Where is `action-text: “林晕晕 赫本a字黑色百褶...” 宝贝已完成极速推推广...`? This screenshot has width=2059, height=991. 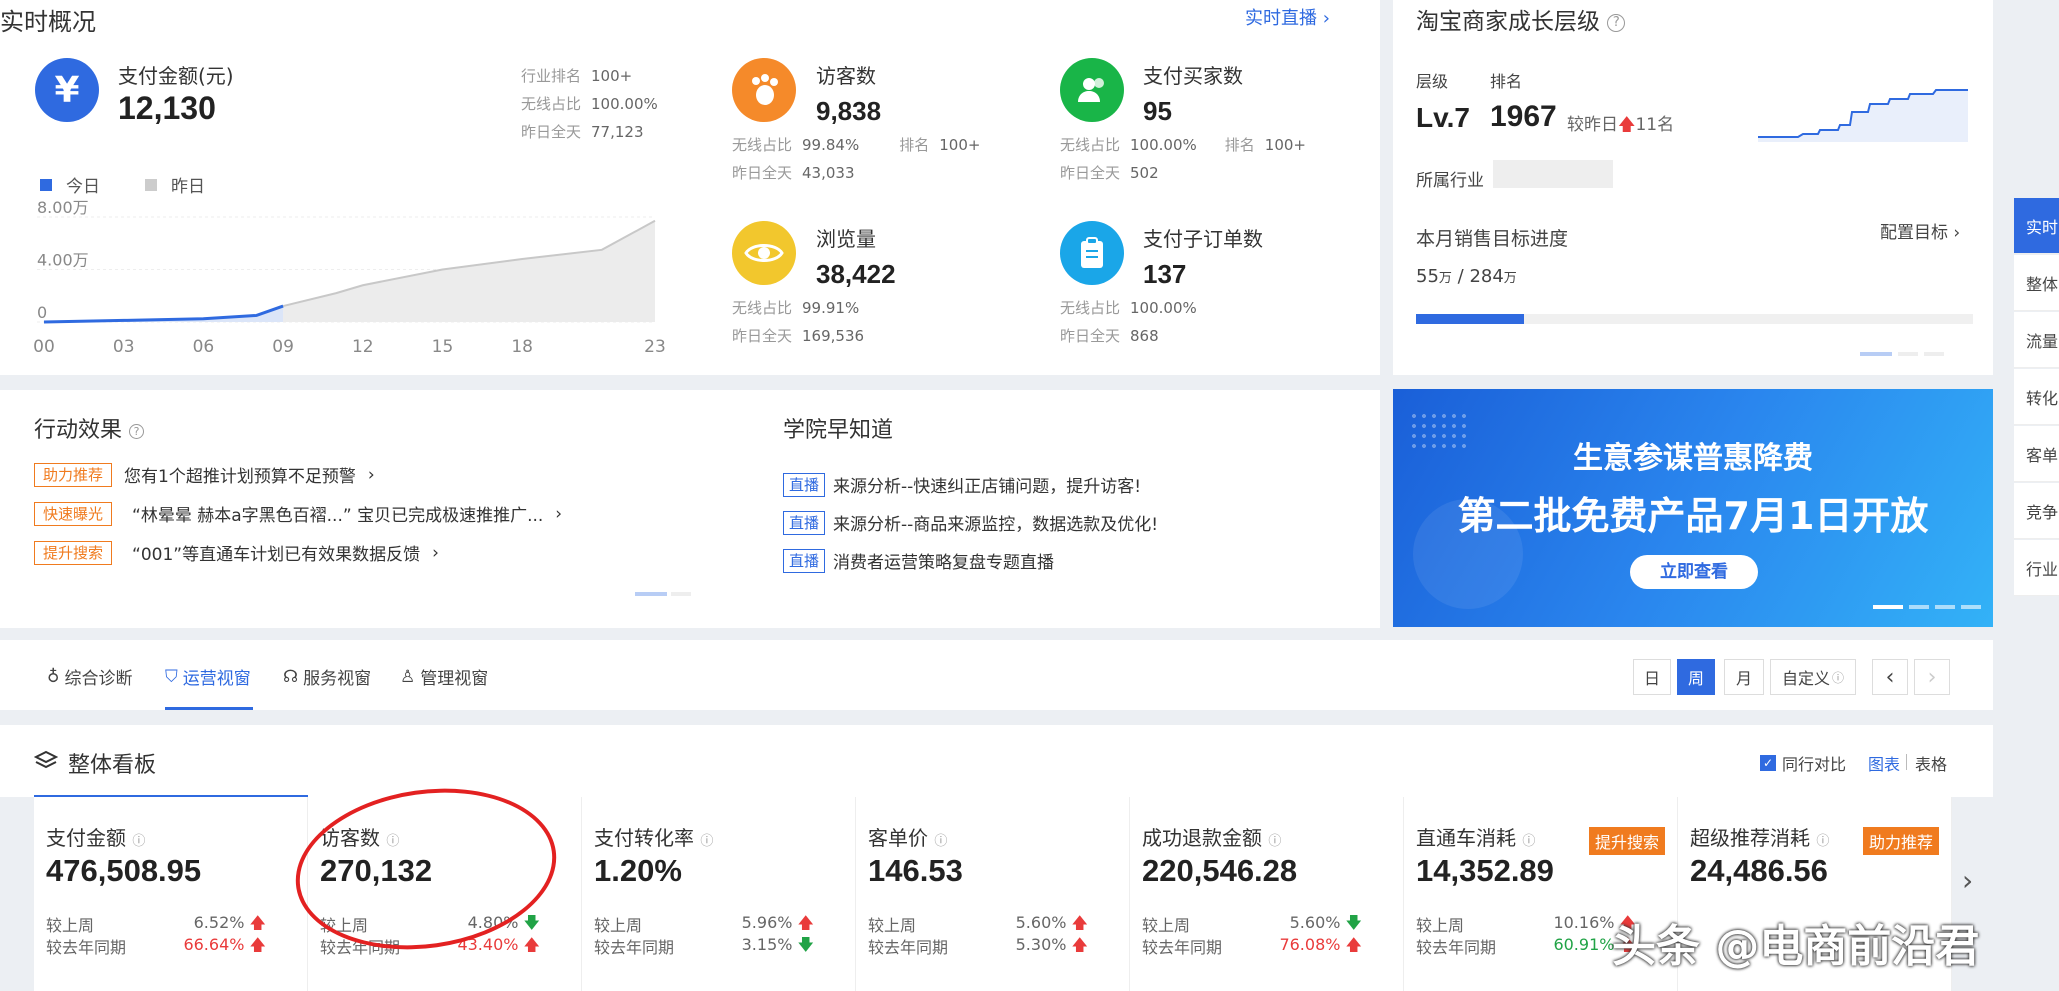 action-text: “林晕晕 赫本a字黑色百褶...” 宝贝已完成极速推推广... is located at coordinates (338, 516).